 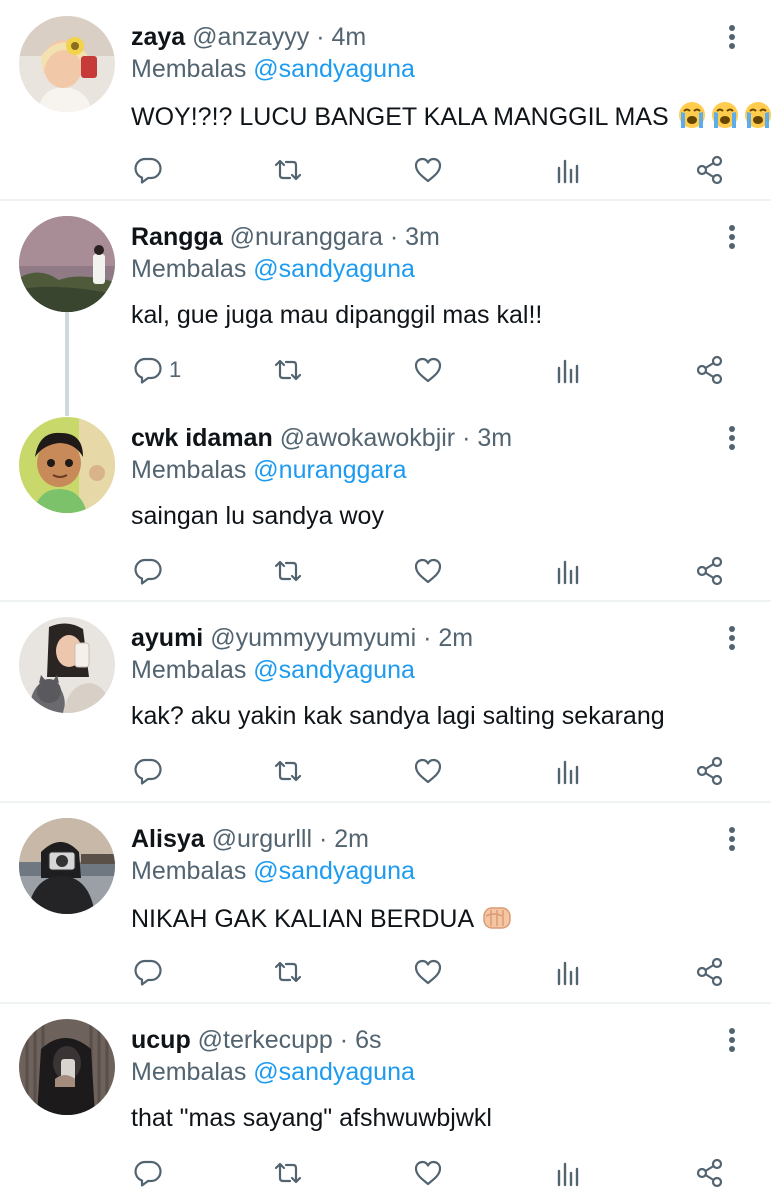 What do you see at coordinates (265, 1040) in the screenshot?
I see `user-handle: @terkecupp` at bounding box center [265, 1040].